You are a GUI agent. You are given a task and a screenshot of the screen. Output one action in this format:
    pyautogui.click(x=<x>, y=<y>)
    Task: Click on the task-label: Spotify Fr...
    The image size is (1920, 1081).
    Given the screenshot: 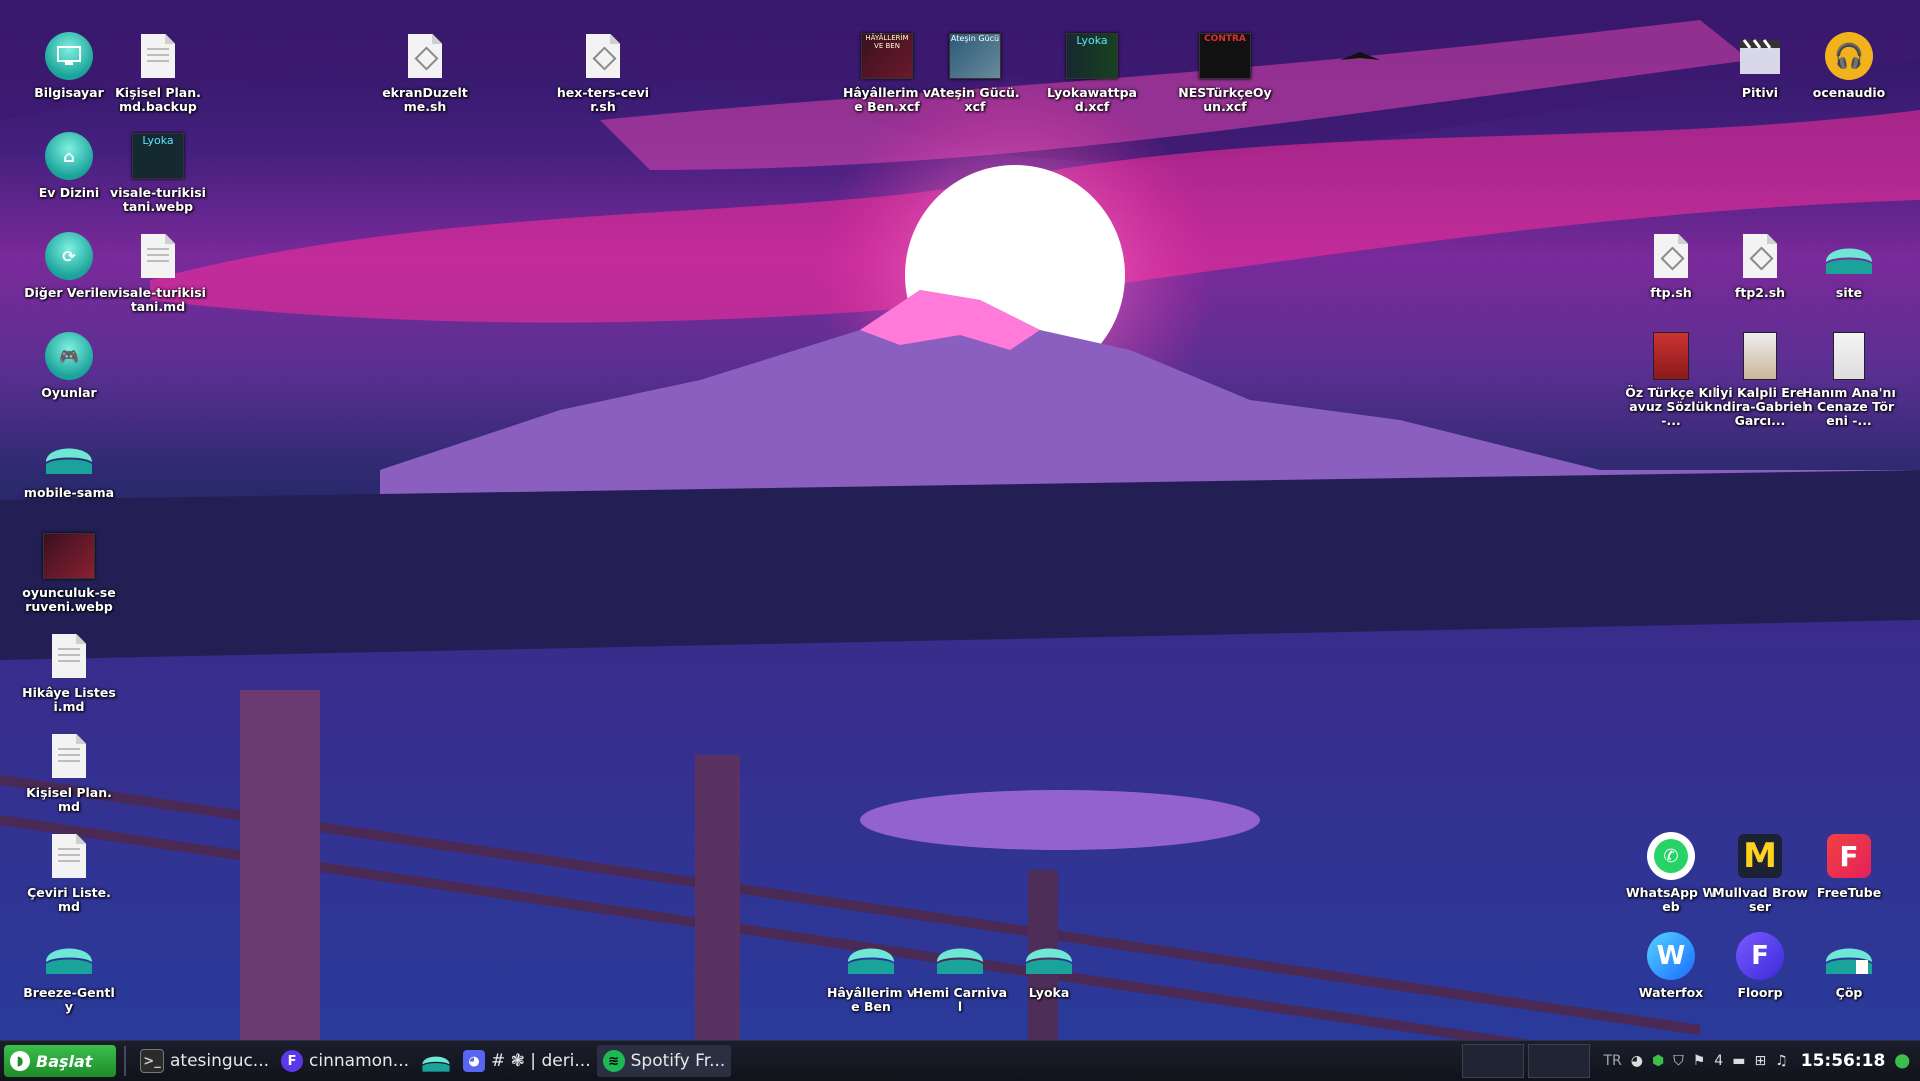 What is the action you would take?
    pyautogui.click(x=678, y=1061)
    